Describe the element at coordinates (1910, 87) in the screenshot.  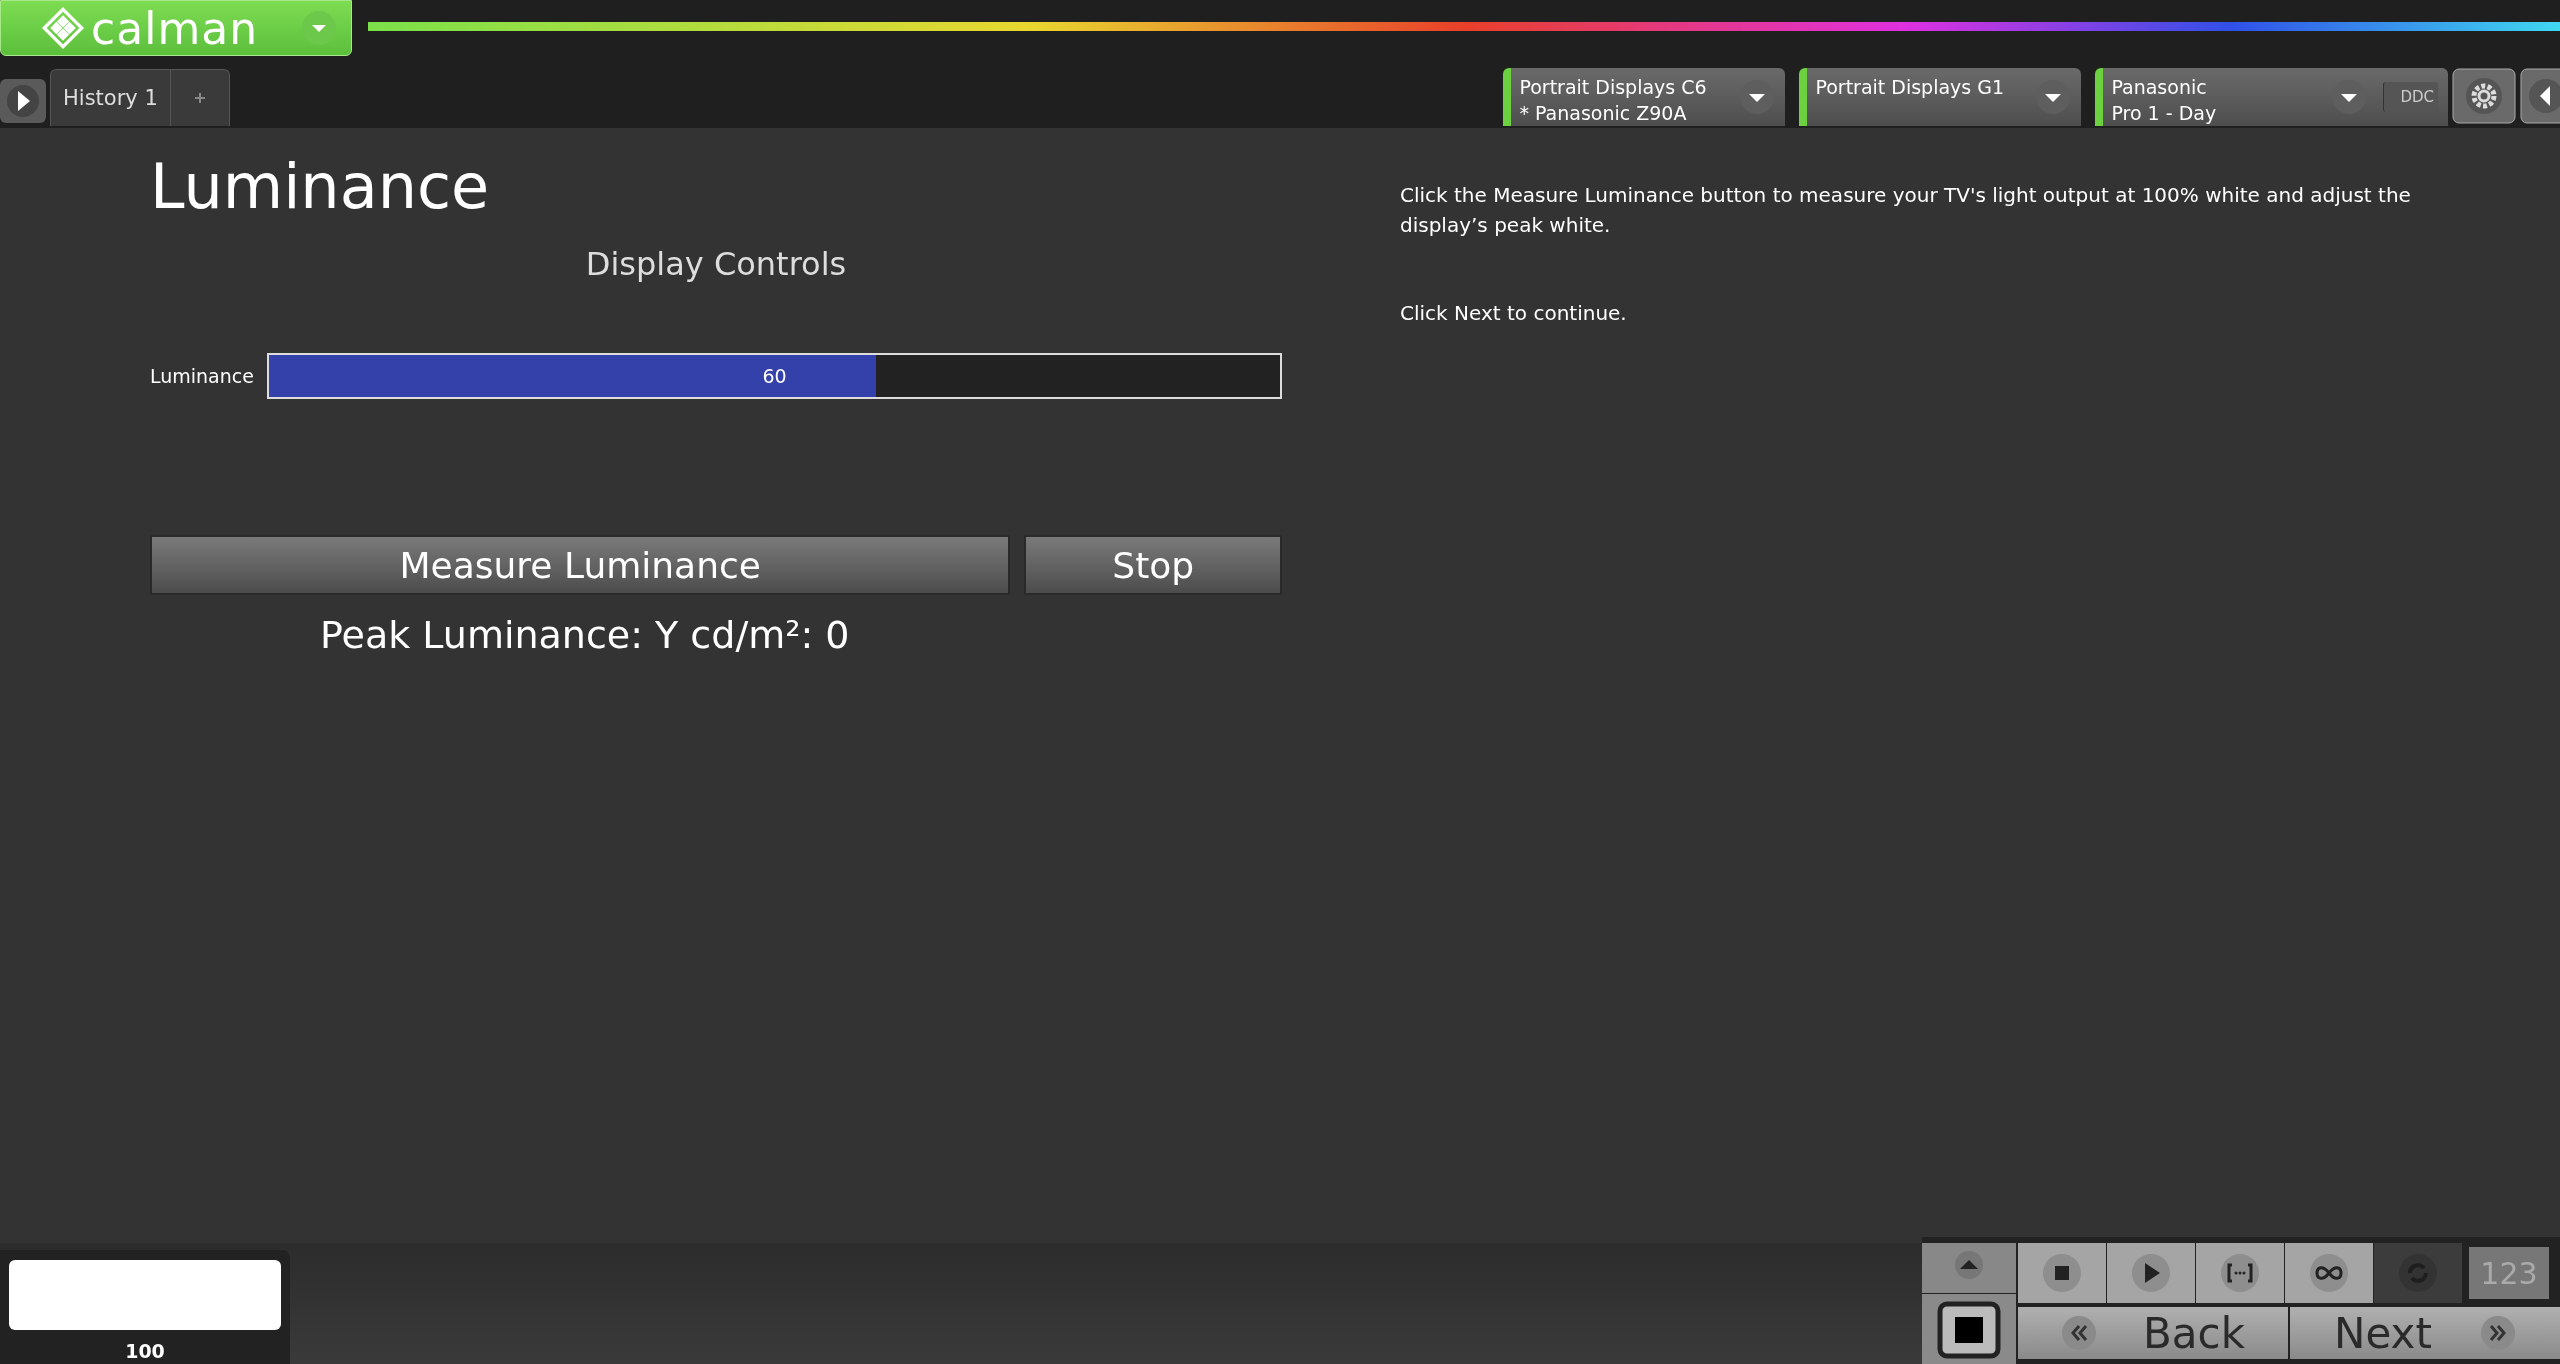
I see `device-name: Portrait Displays G1` at that location.